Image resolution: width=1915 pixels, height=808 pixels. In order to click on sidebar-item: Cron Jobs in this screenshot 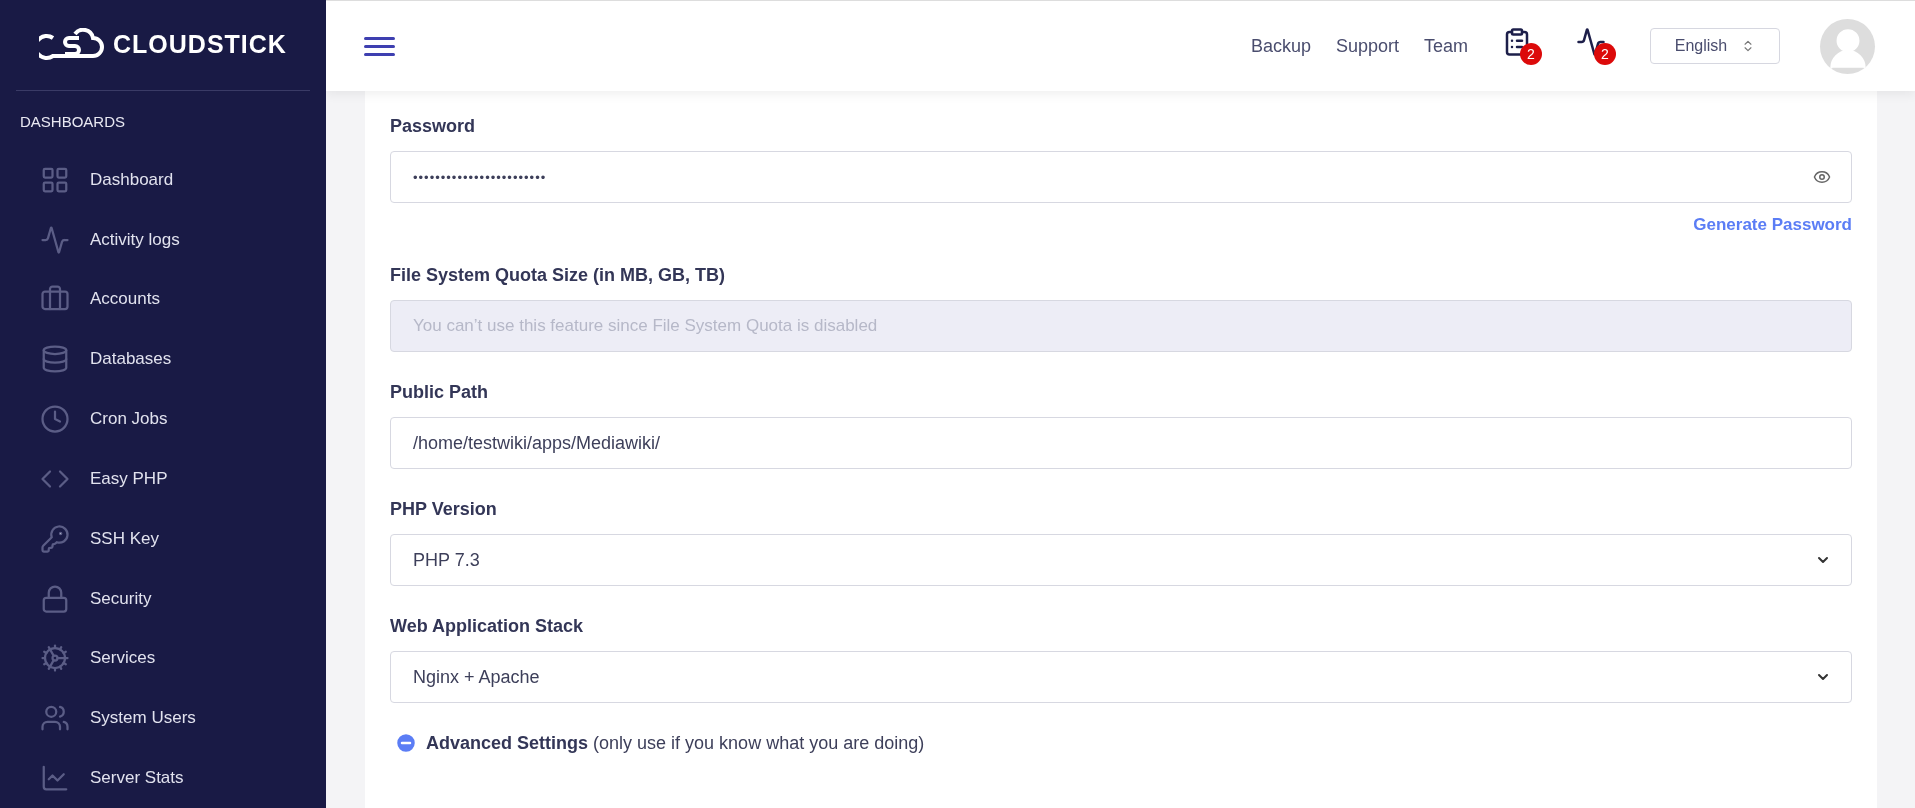, I will do `click(163, 419)`.